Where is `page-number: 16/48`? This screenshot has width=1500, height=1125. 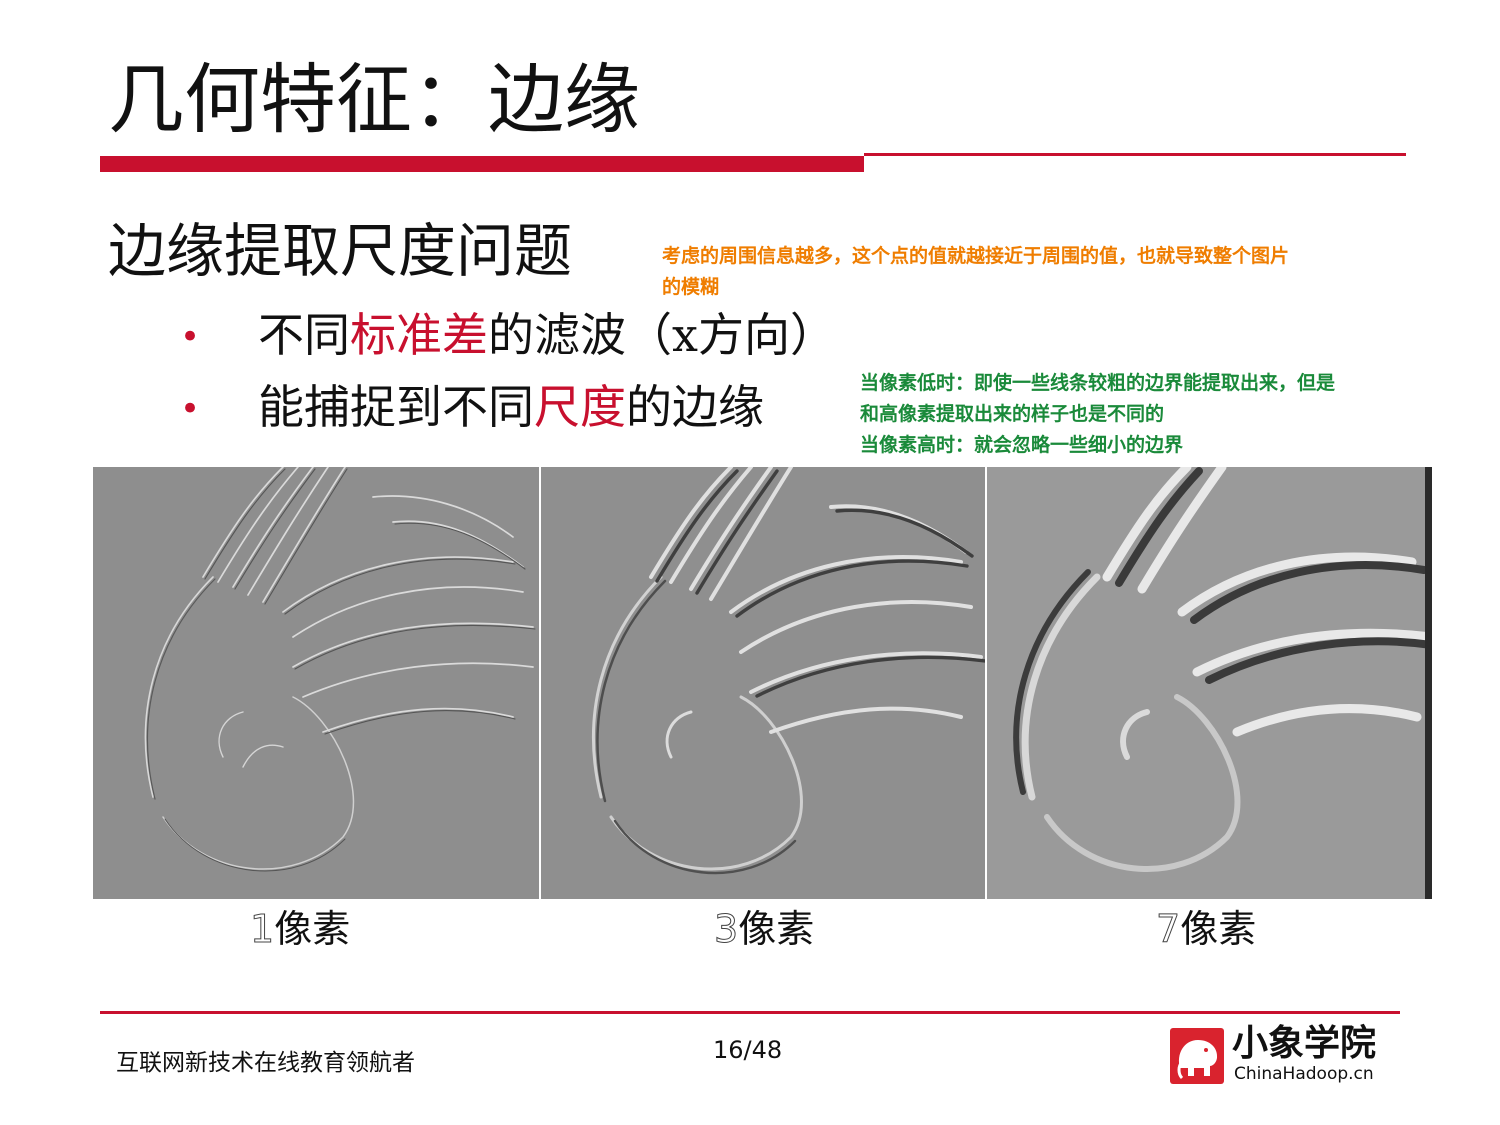 page-number: 16/48 is located at coordinates (748, 1050).